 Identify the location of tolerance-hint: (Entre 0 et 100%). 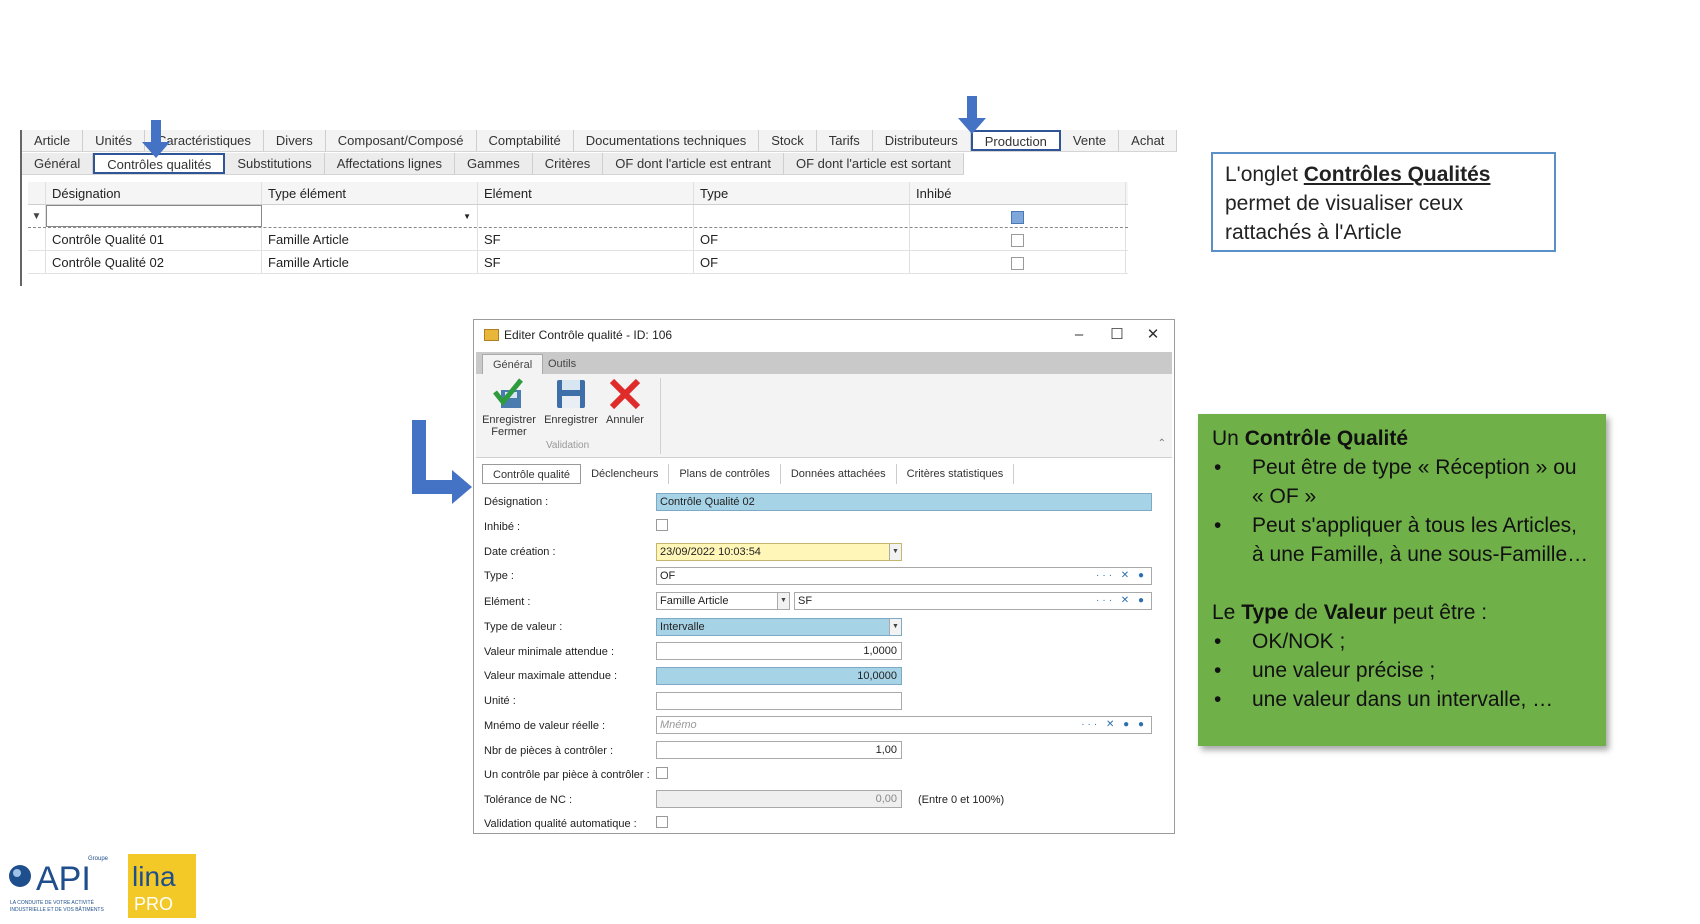
(961, 800).